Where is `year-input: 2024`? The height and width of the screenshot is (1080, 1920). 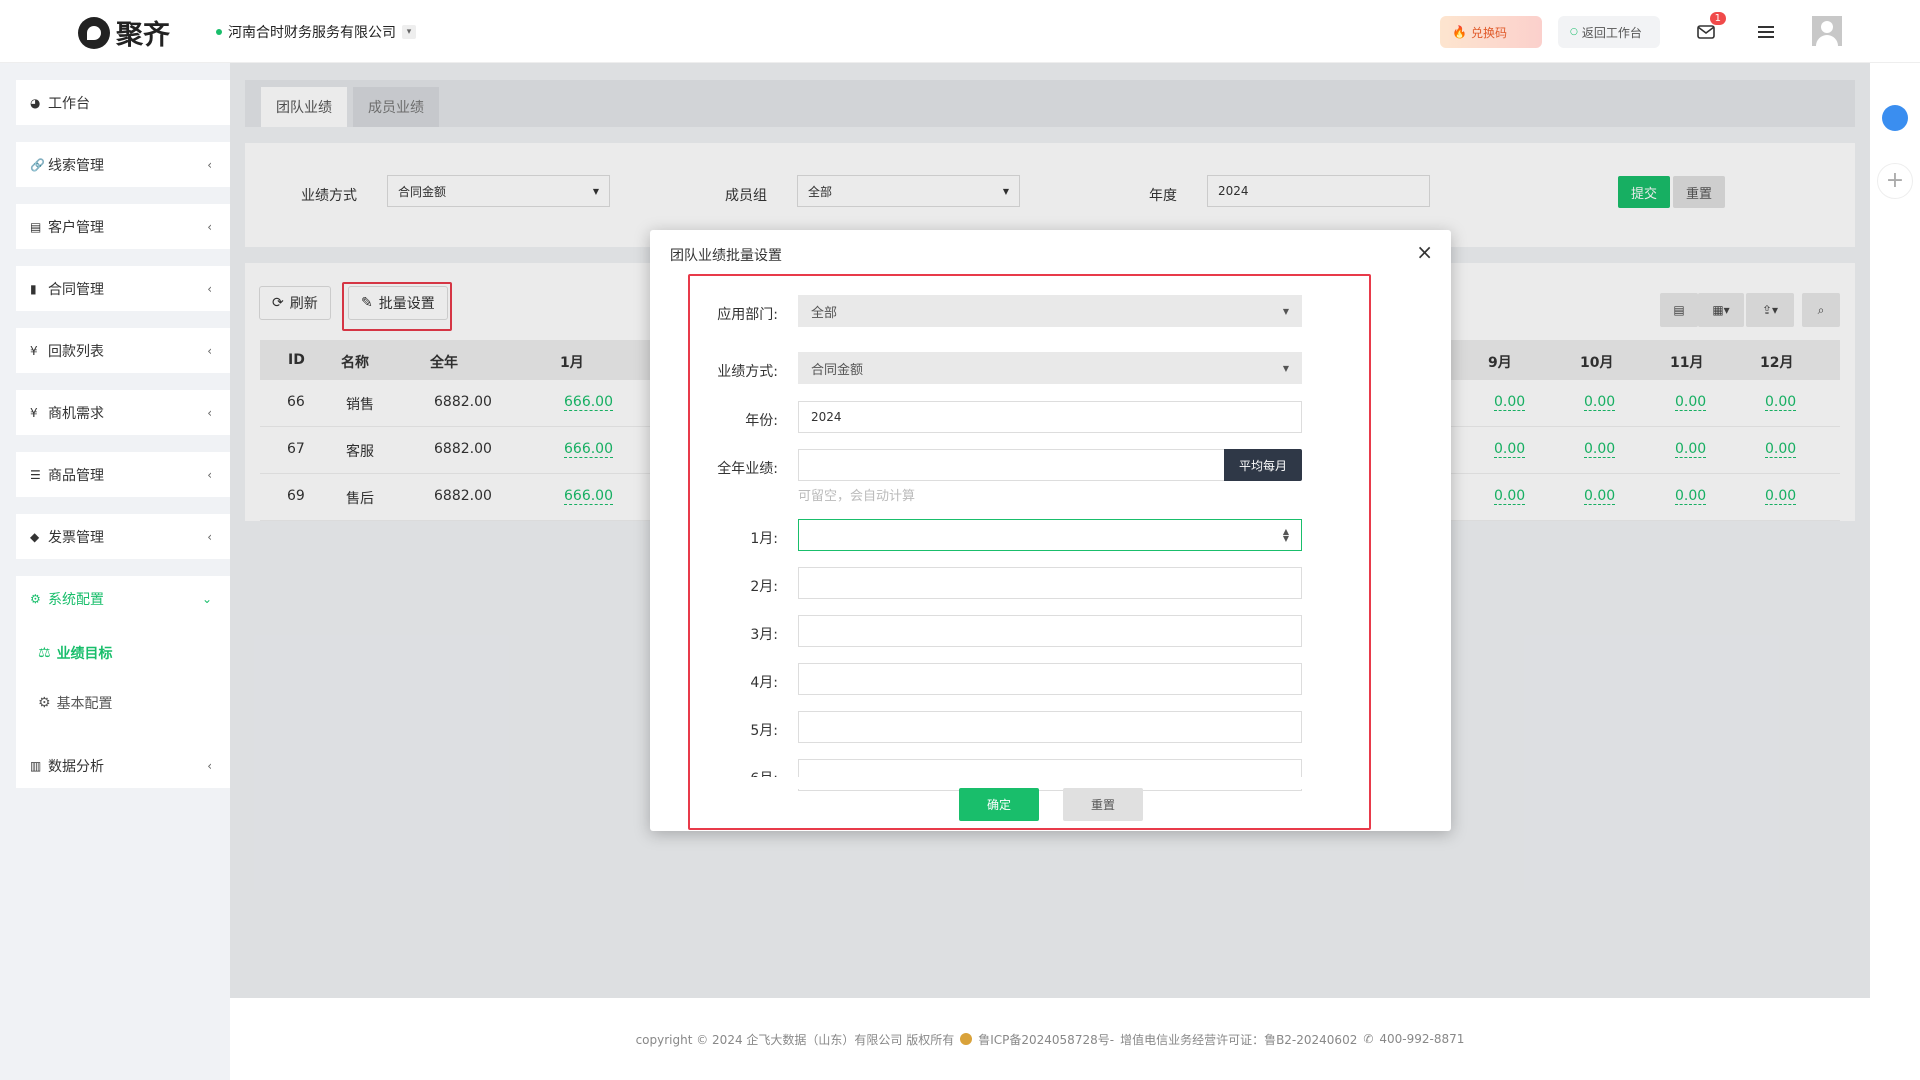
year-input: 2024 is located at coordinates (1050, 417).